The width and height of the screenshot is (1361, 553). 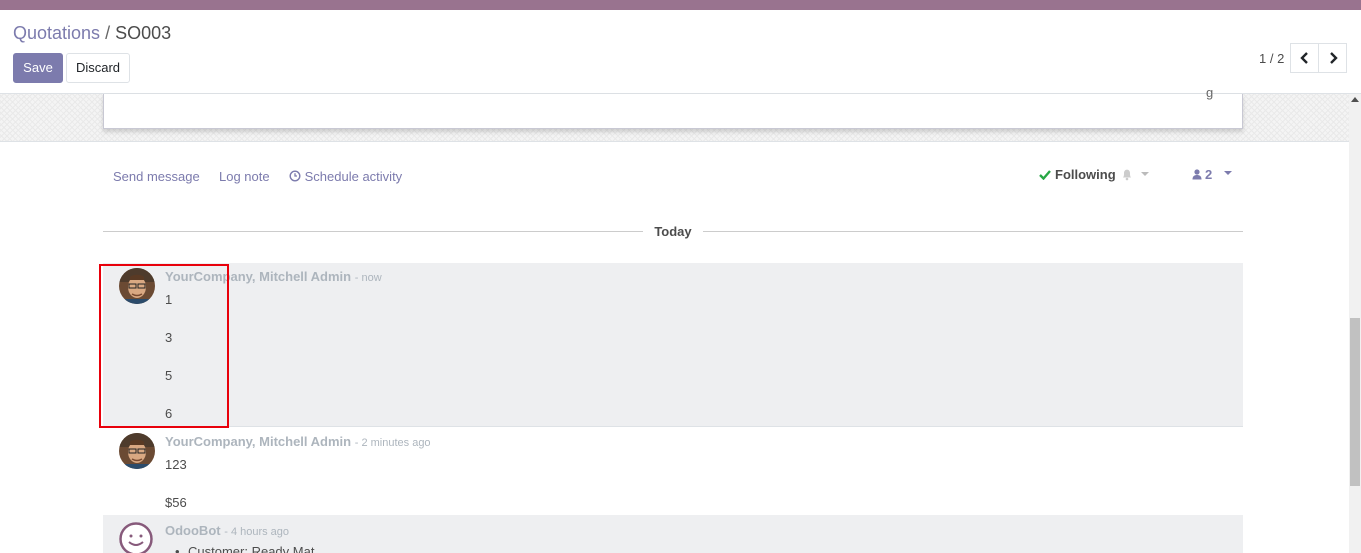 I want to click on message-body-line: 123, so click(x=176, y=464).